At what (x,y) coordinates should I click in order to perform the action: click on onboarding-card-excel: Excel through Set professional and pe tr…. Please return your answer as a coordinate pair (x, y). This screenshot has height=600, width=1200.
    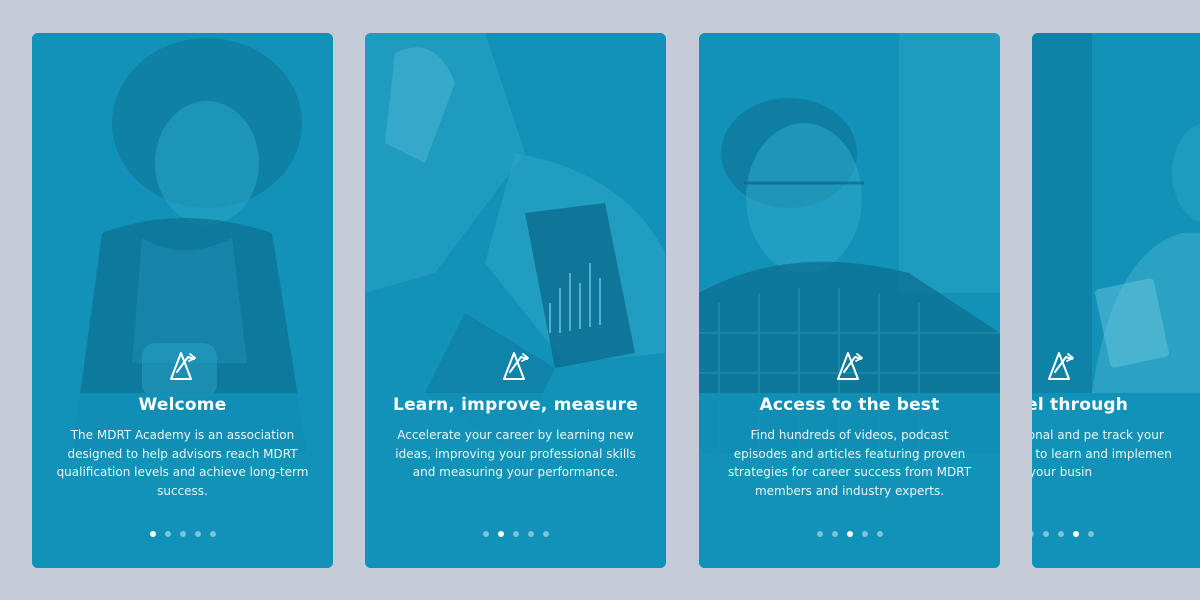
    Looking at the image, I should click on (1116, 300).